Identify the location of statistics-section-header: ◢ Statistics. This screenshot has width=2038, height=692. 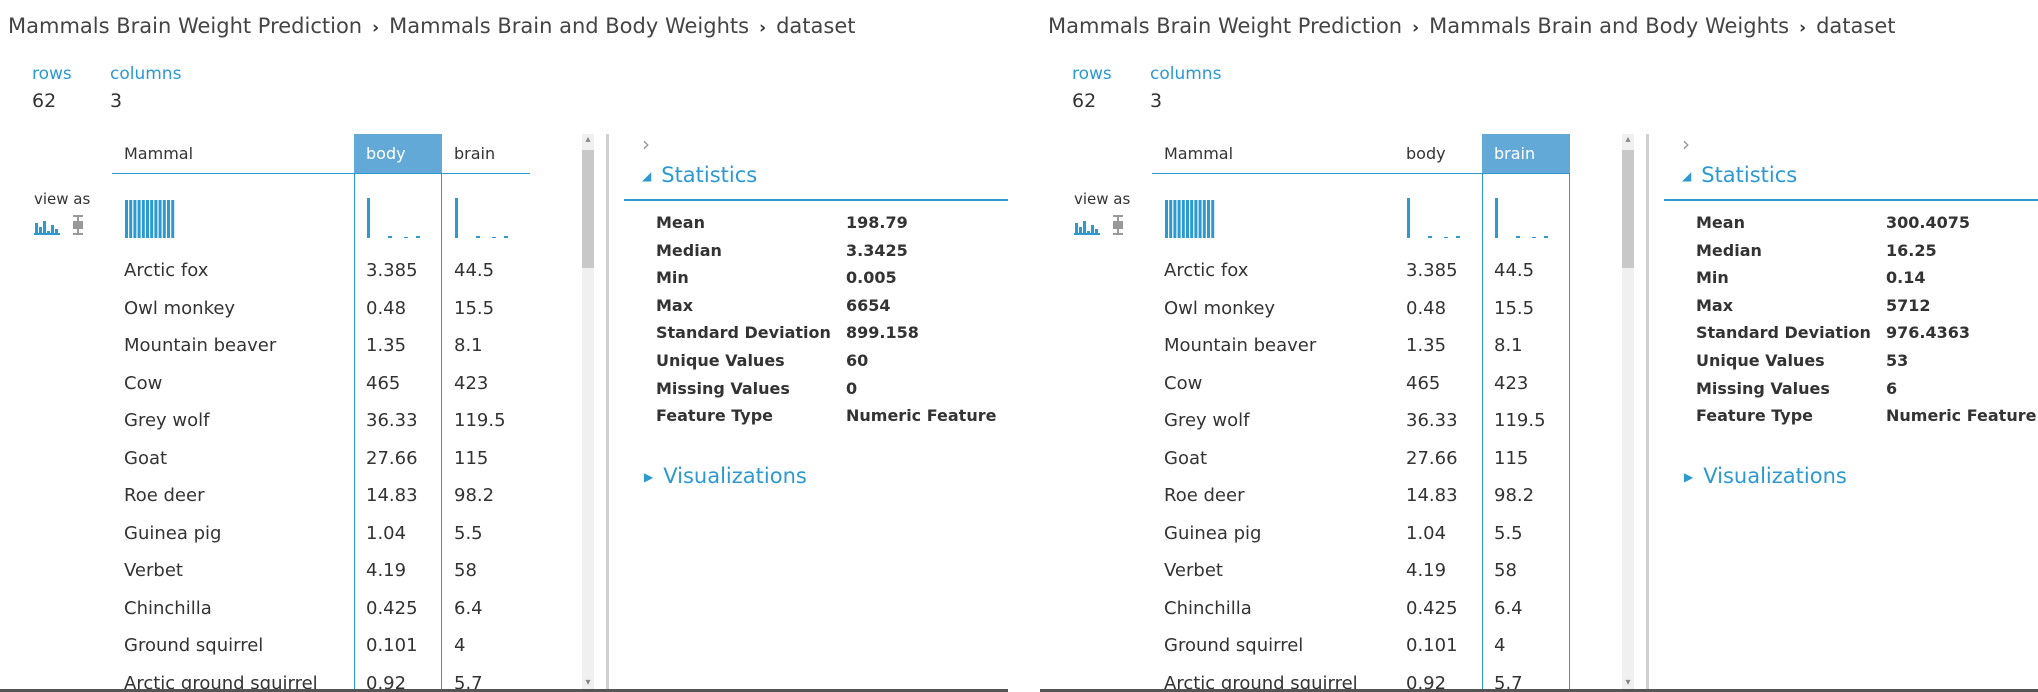
(699, 175).